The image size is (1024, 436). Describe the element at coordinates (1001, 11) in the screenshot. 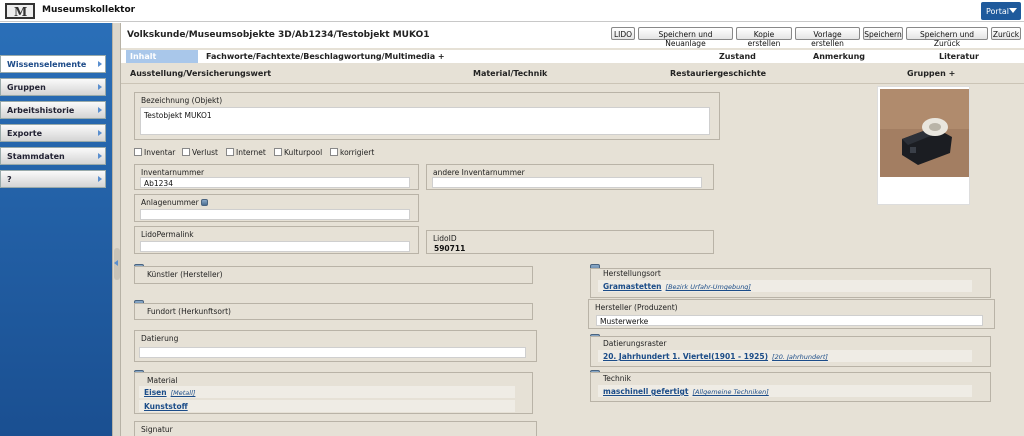

I see `portal-dropdown: Portal` at that location.